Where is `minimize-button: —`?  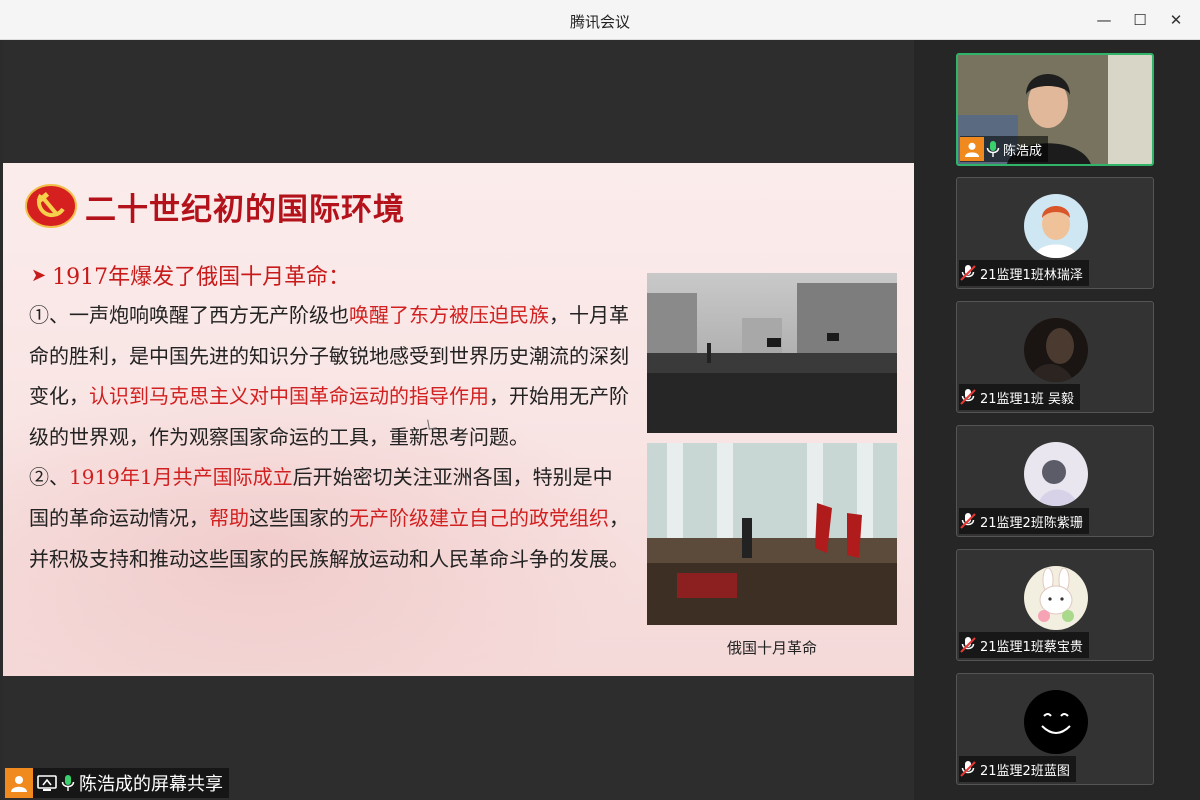
minimize-button: — is located at coordinates (1104, 20).